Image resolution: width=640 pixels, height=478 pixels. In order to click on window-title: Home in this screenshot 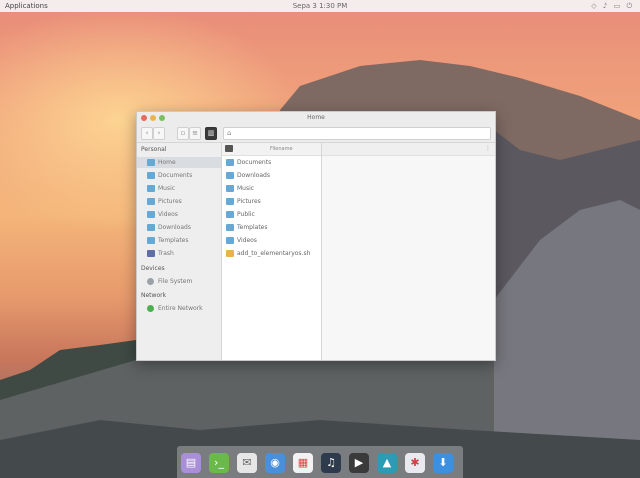, I will do `click(316, 117)`.